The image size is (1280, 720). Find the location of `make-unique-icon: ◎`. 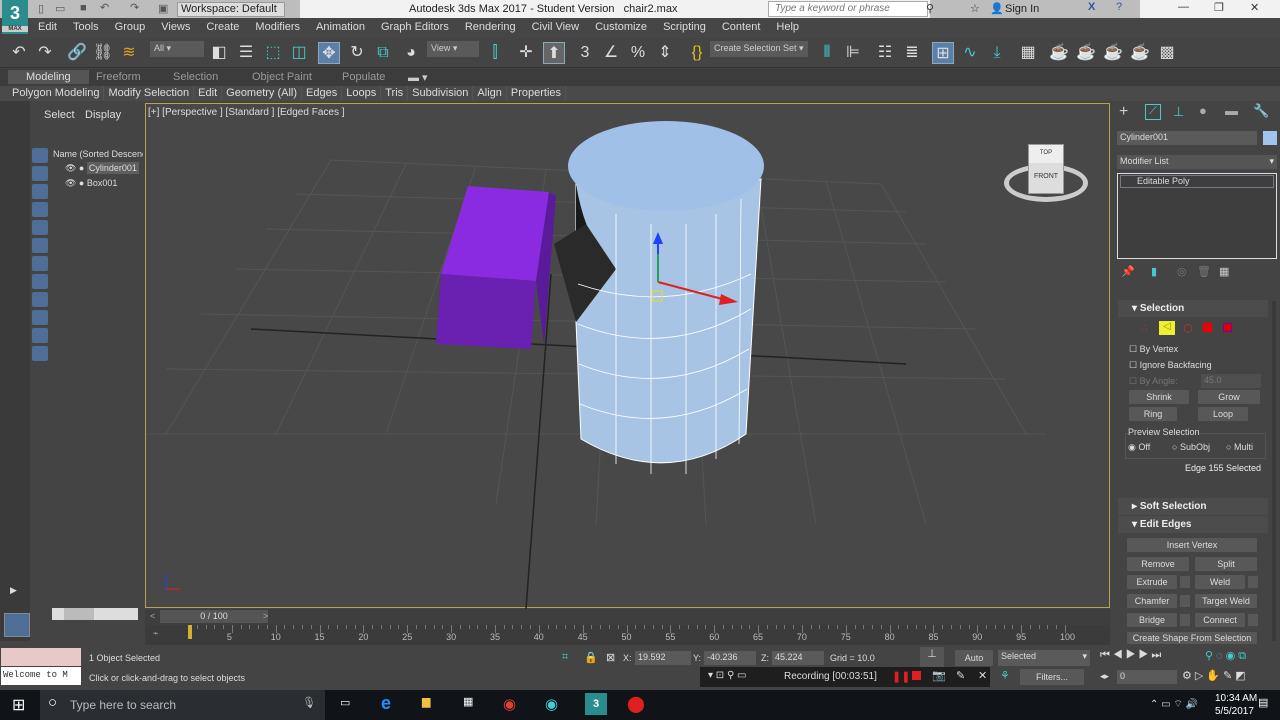

make-unique-icon: ◎ is located at coordinates (1182, 271).